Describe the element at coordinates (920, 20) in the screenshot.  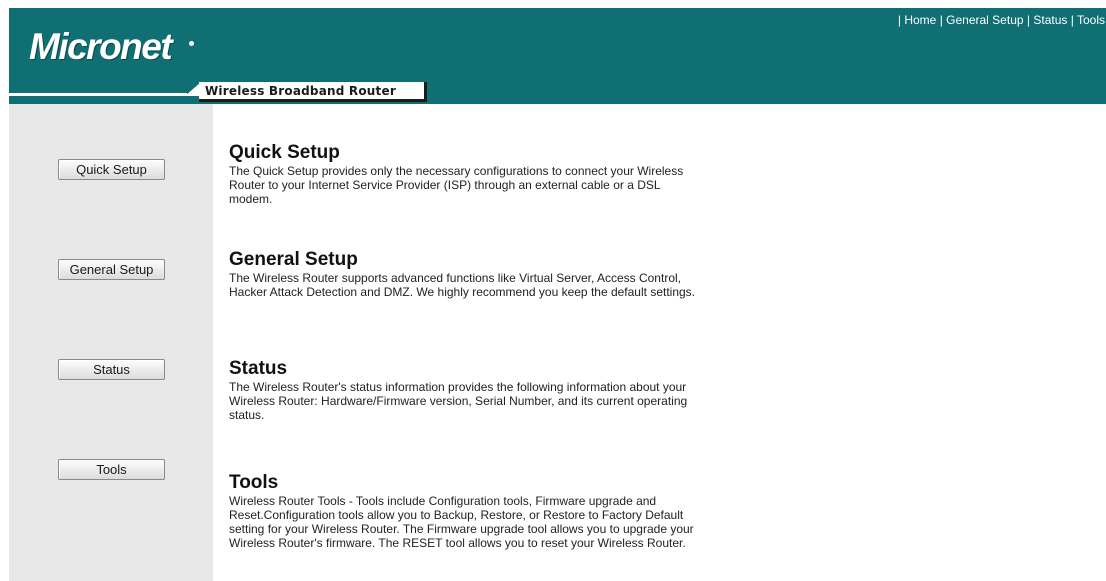
I see `top-link-home: Home` at that location.